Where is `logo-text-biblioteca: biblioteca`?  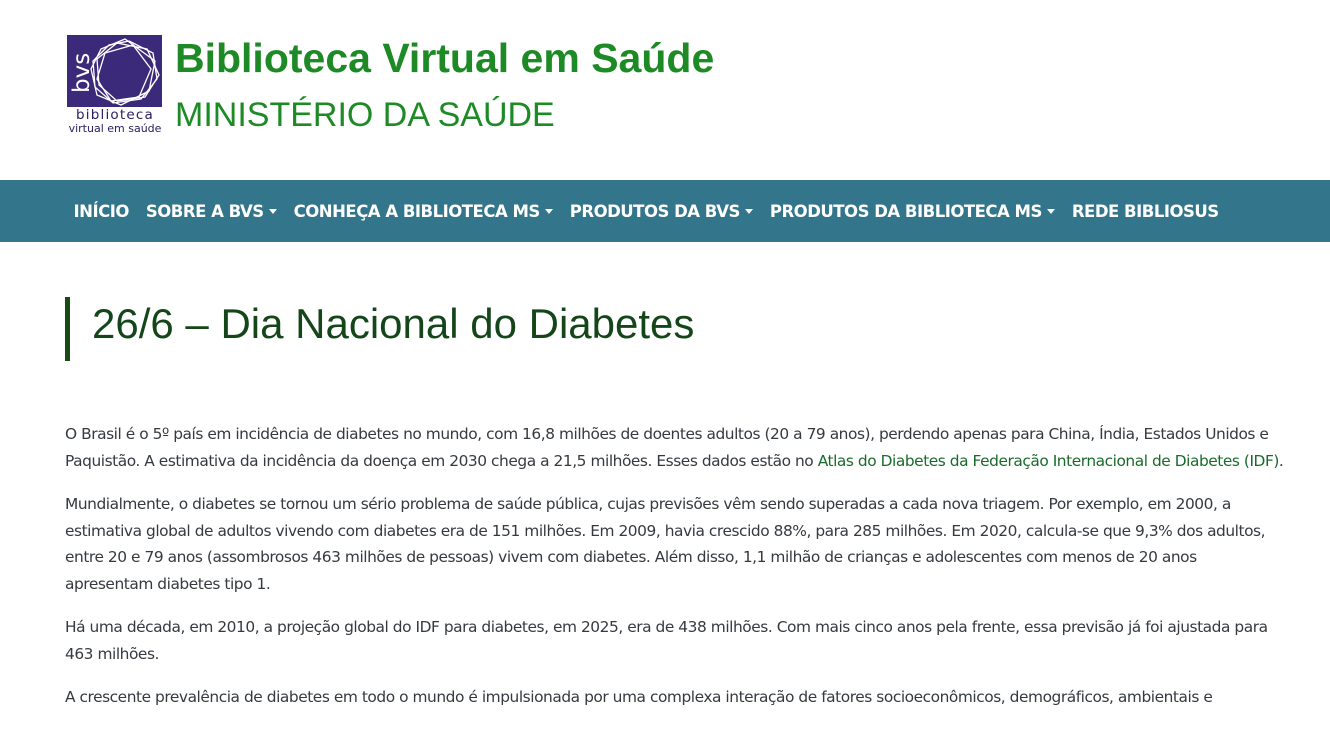 logo-text-biblioteca: biblioteca is located at coordinates (115, 115).